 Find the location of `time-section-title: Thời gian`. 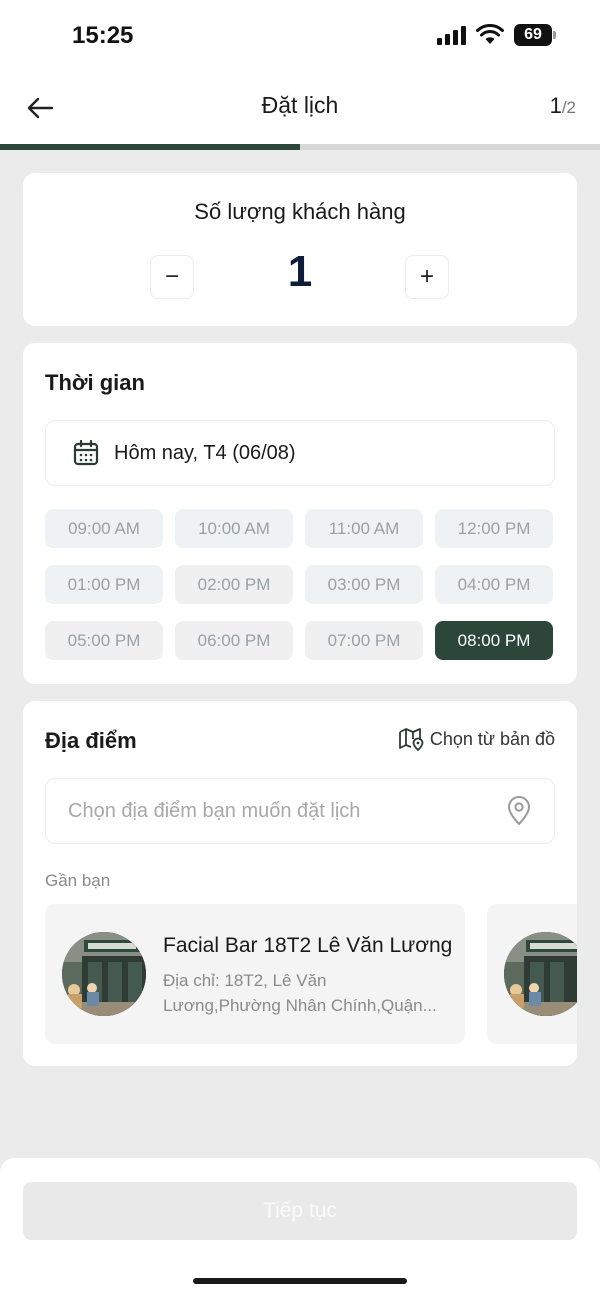

time-section-title: Thời gian is located at coordinates (95, 382).